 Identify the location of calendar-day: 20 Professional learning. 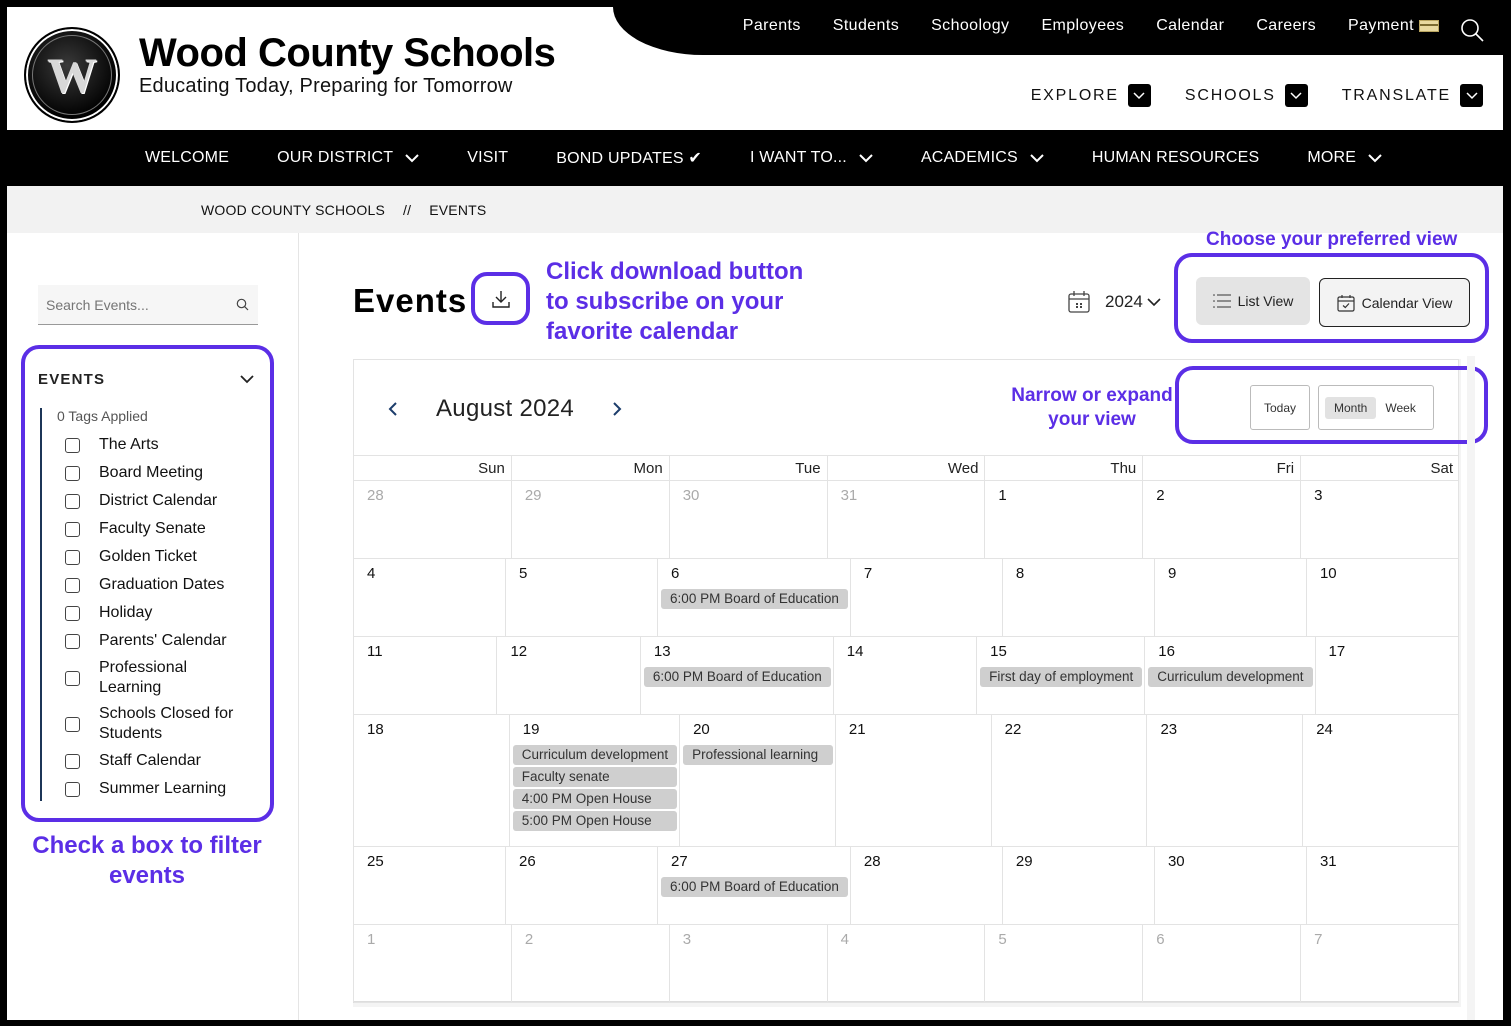
(758, 780).